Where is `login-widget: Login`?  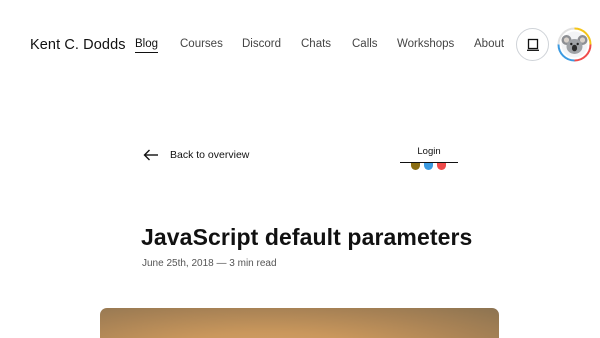 login-widget: Login is located at coordinates (429, 159).